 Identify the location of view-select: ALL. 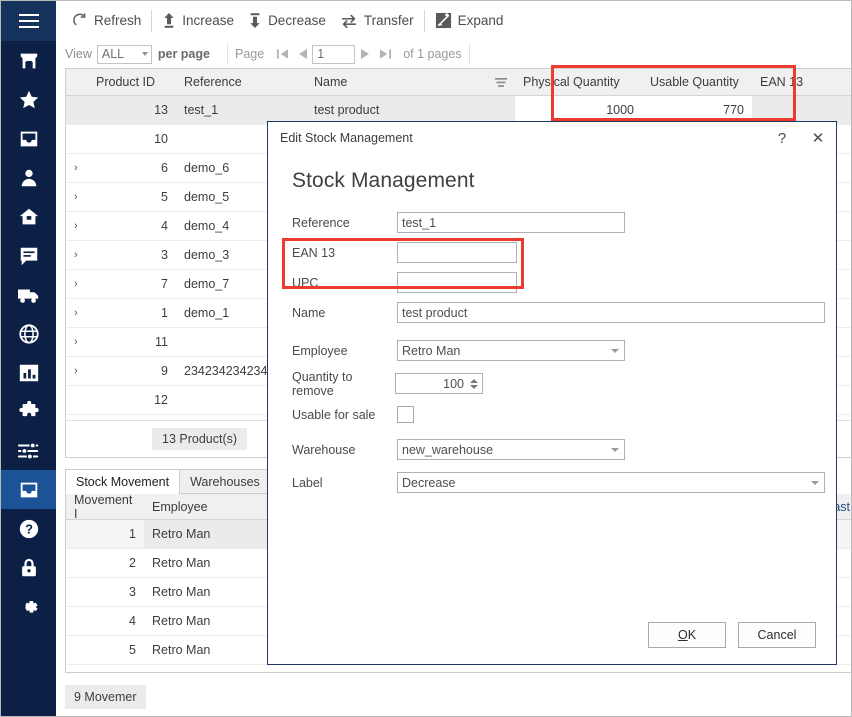
(124, 54).